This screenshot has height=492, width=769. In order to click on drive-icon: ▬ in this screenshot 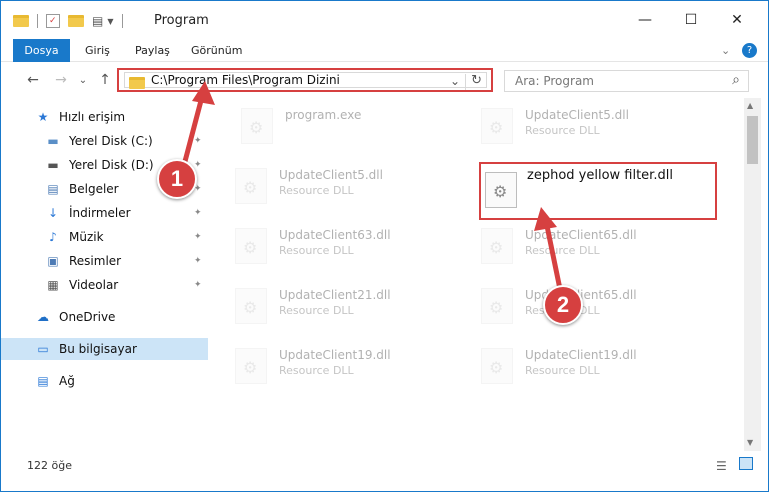, I will do `click(53, 141)`.